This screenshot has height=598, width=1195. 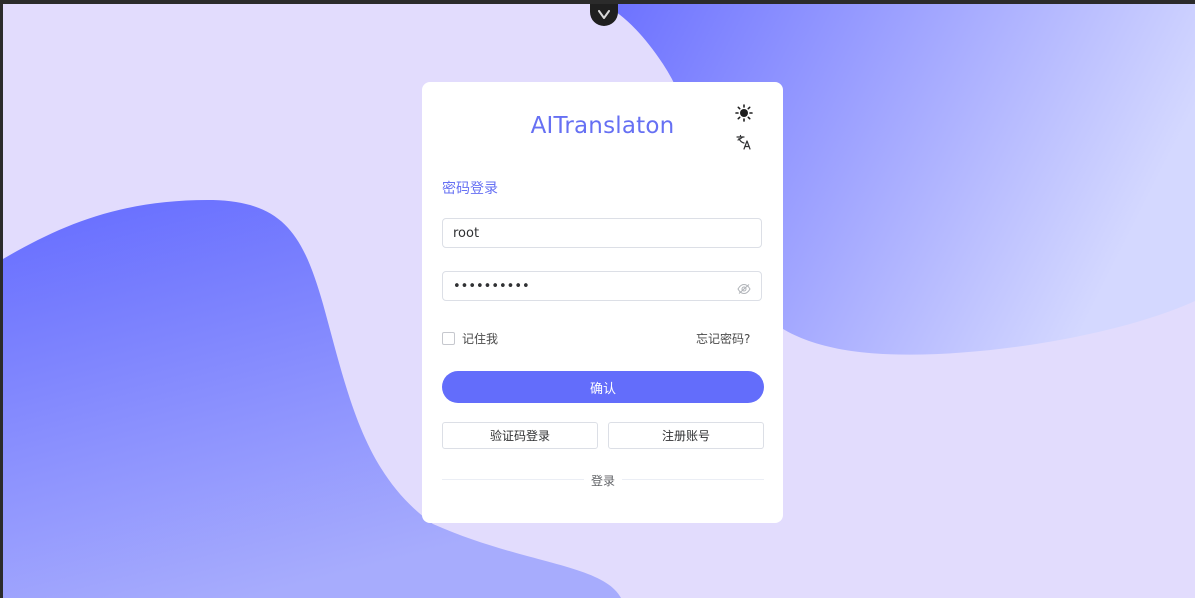 I want to click on sun-icon, so click(x=744, y=113).